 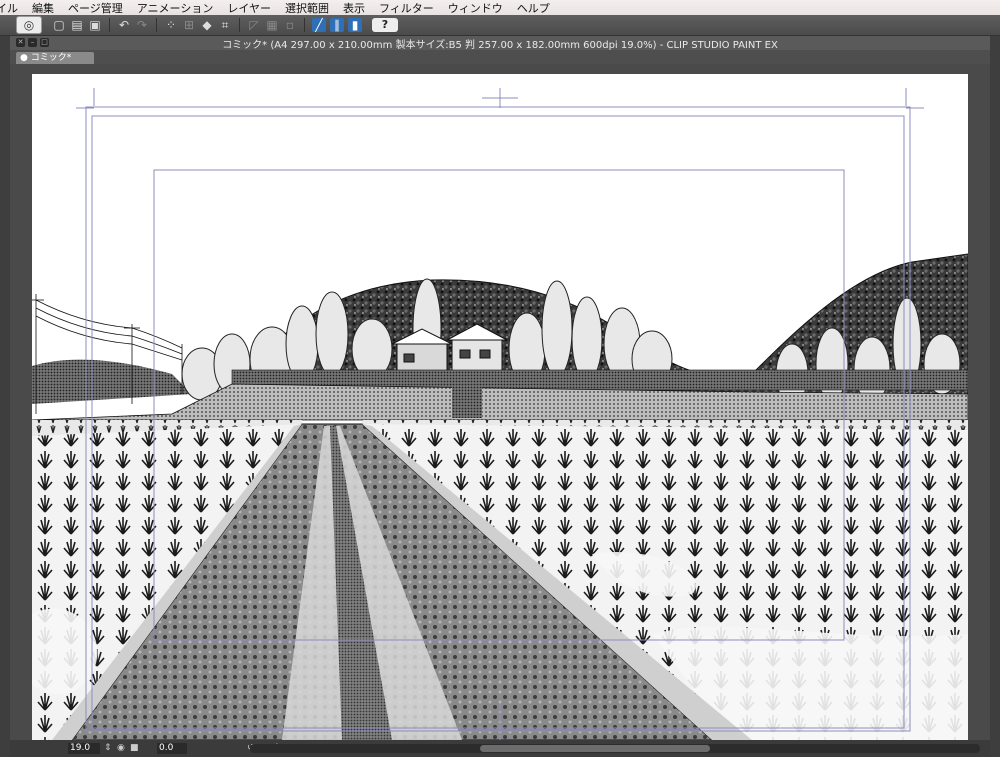 What do you see at coordinates (142, 25) in the screenshot?
I see `redo-icon: ↷` at bounding box center [142, 25].